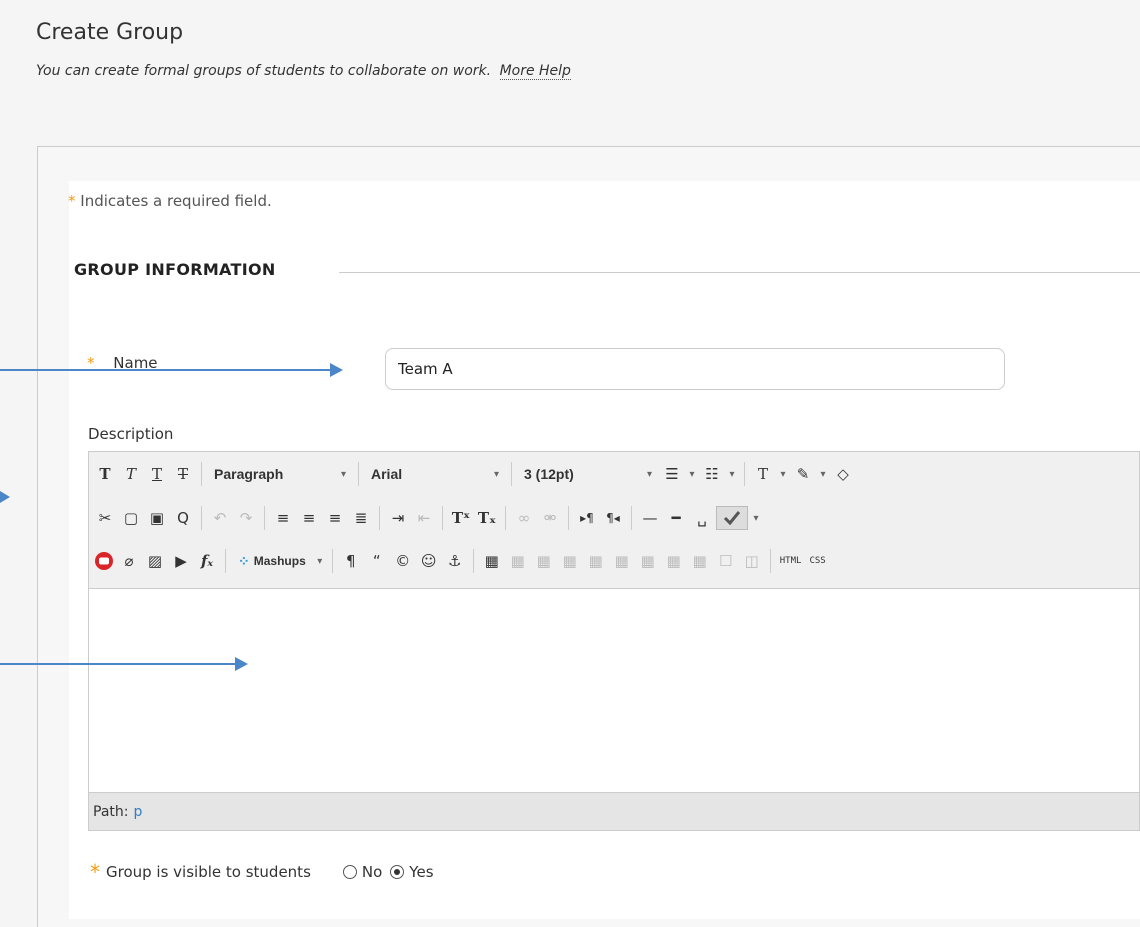 This screenshot has height=927, width=1140. Describe the element at coordinates (155, 561) in the screenshot. I see `insert-image-icon: ▨` at that location.